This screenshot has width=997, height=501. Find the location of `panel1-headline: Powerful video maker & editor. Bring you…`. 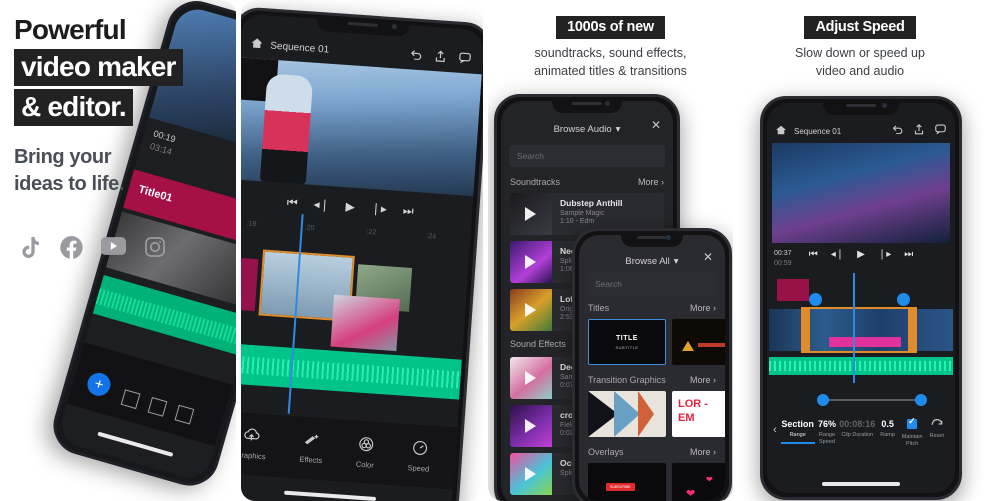

panel1-headline: Powerful video maker & editor. Bring you… is located at coordinates (119, 106).